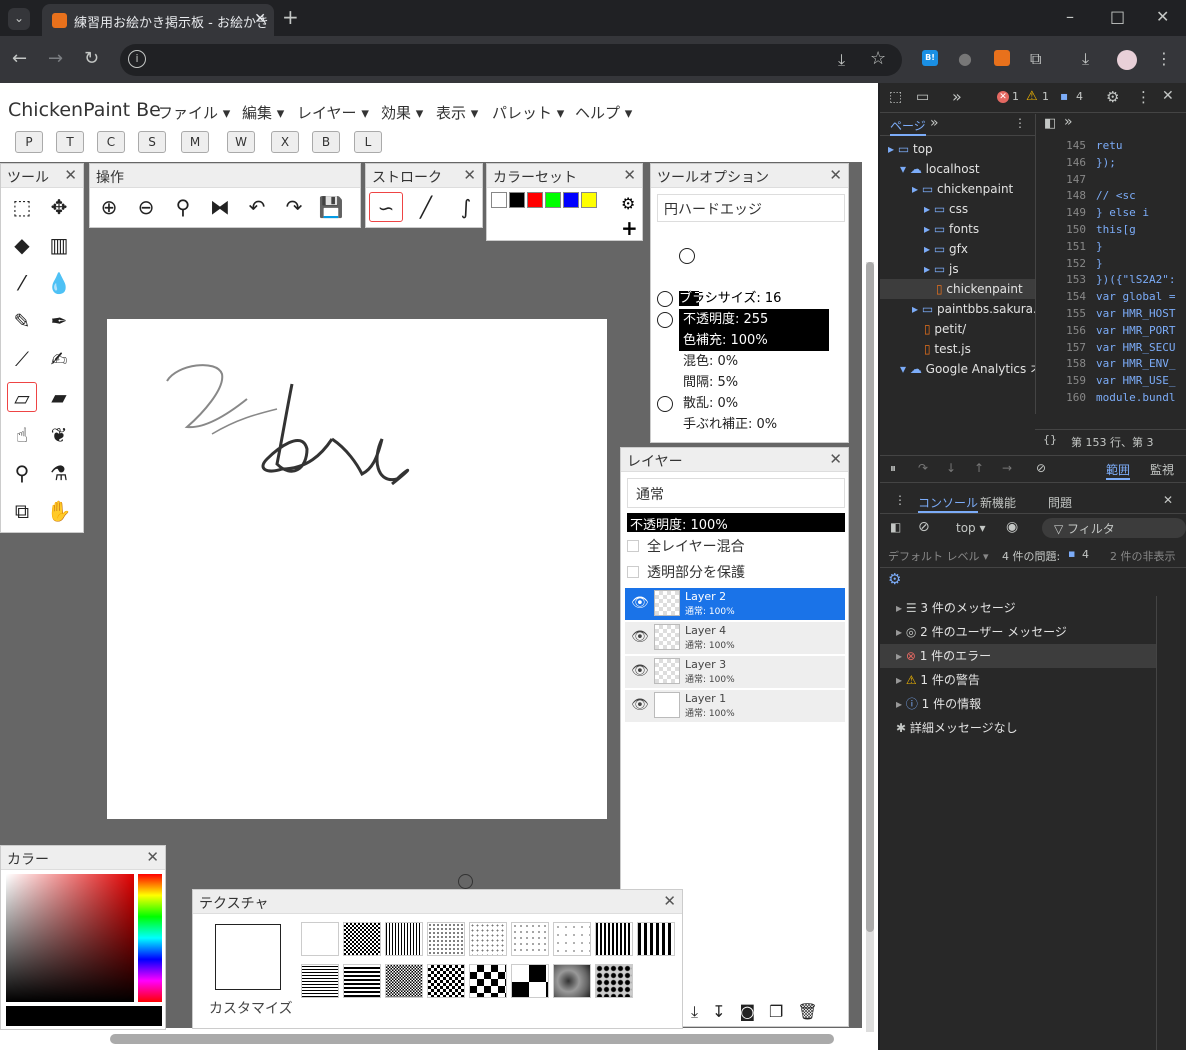 The image size is (1186, 1050). Describe the element at coordinates (528, 112) in the screenshot. I see `menu-palette: パレット ▾` at that location.